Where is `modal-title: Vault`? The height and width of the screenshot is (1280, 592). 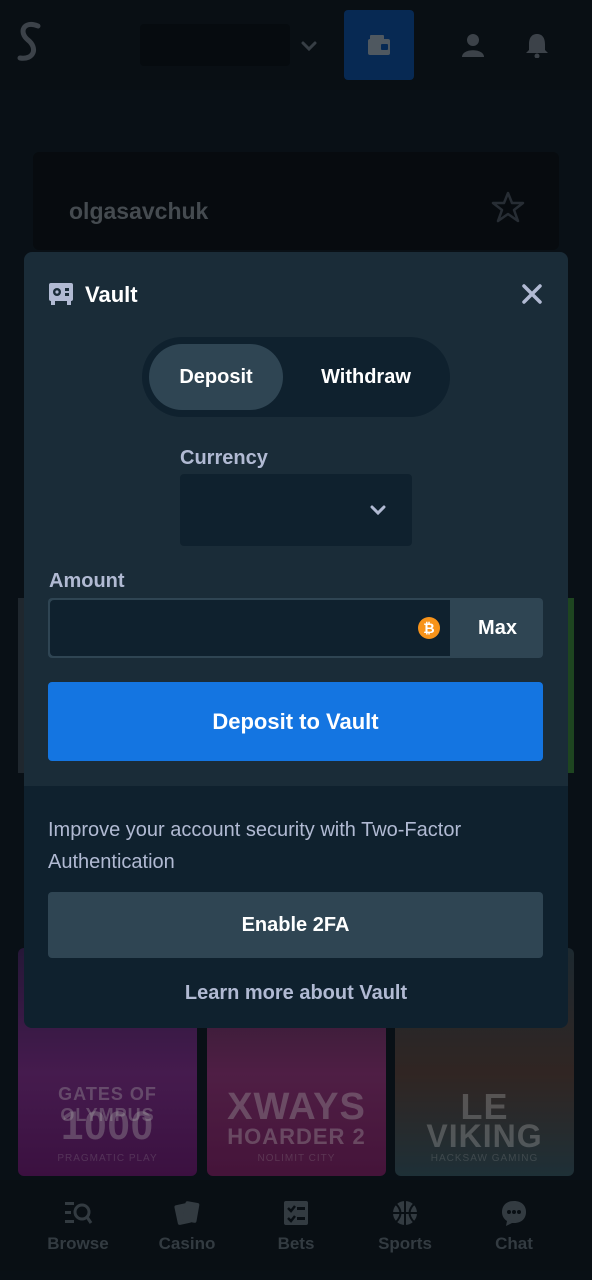
modal-title: Vault is located at coordinates (111, 294).